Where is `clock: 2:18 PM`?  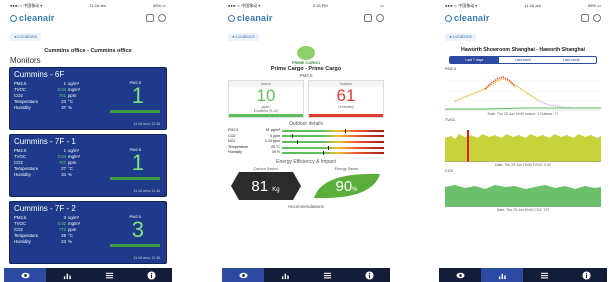 clock: 2:18 PM is located at coordinates (320, 5).